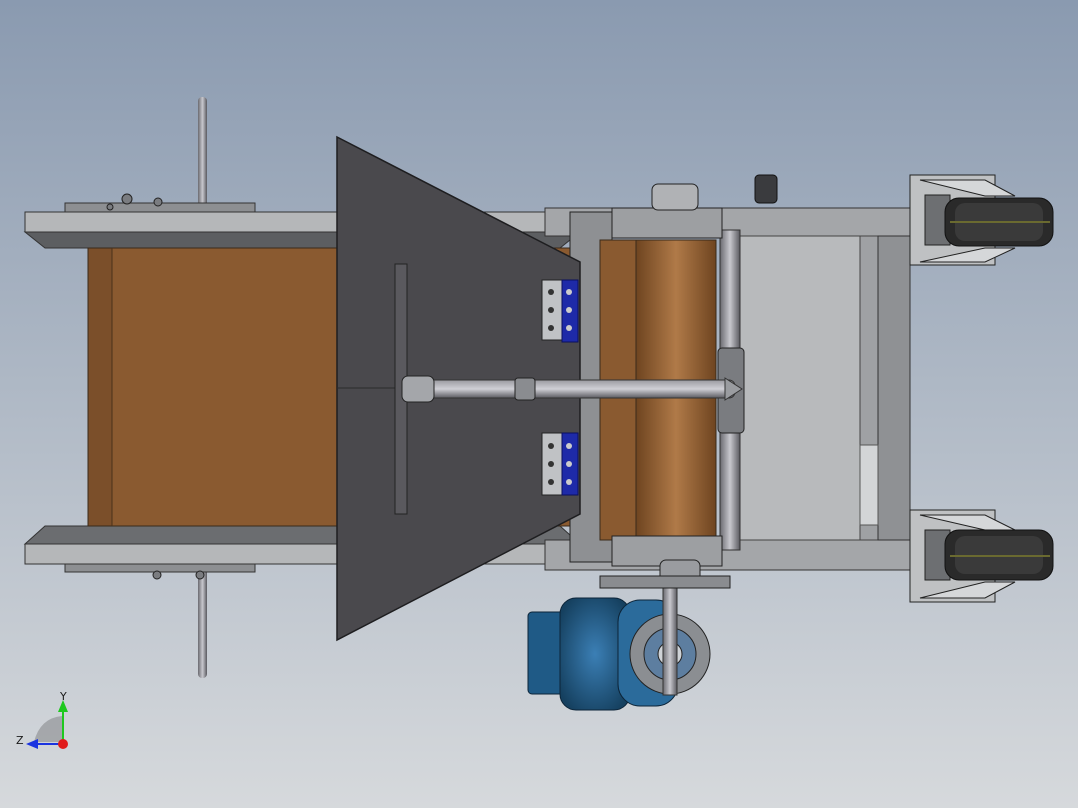 The image size is (1078, 808). What do you see at coordinates (63, 744) in the screenshot?
I see `x-axis-dot` at bounding box center [63, 744].